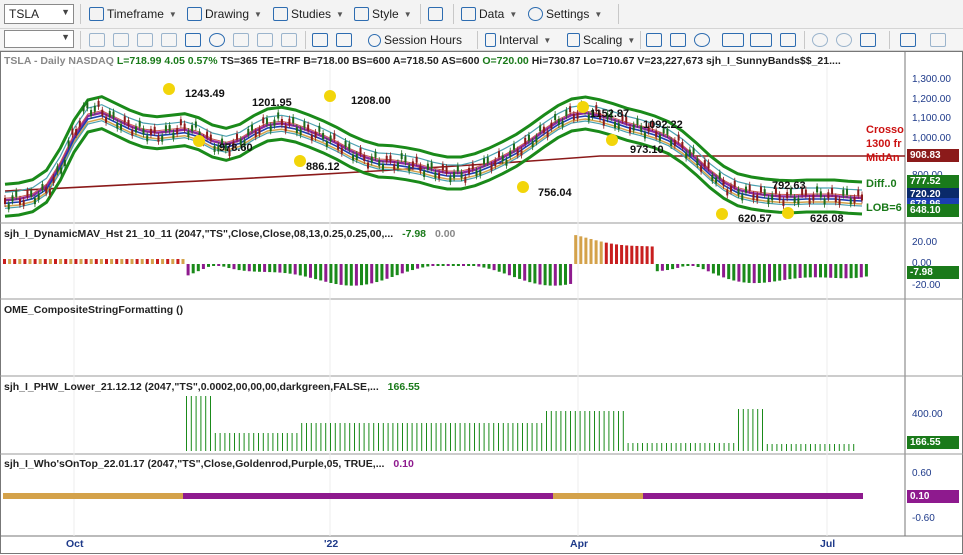 This screenshot has width=963, height=555. What do you see at coordinates (654, 40) in the screenshot?
I see `bar-chart-icon` at bounding box center [654, 40].